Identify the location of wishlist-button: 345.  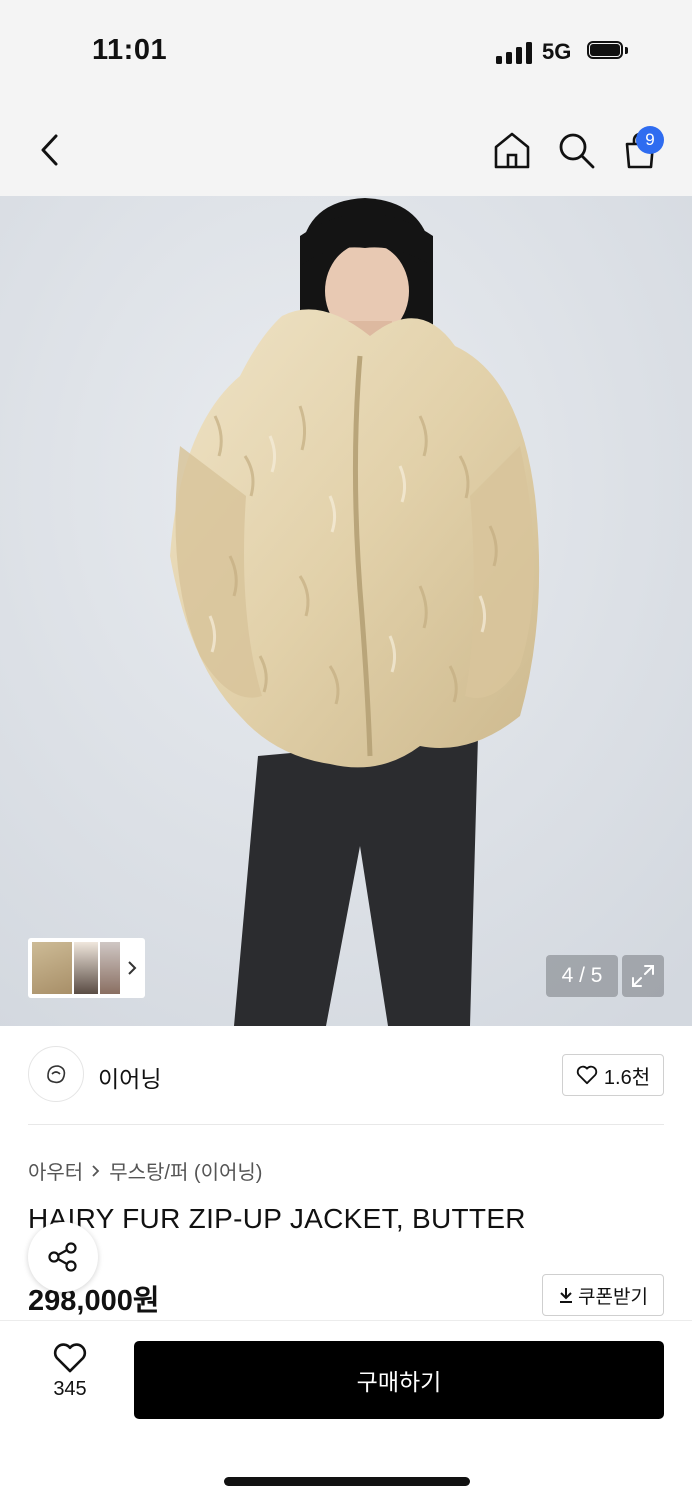
(70, 1382).